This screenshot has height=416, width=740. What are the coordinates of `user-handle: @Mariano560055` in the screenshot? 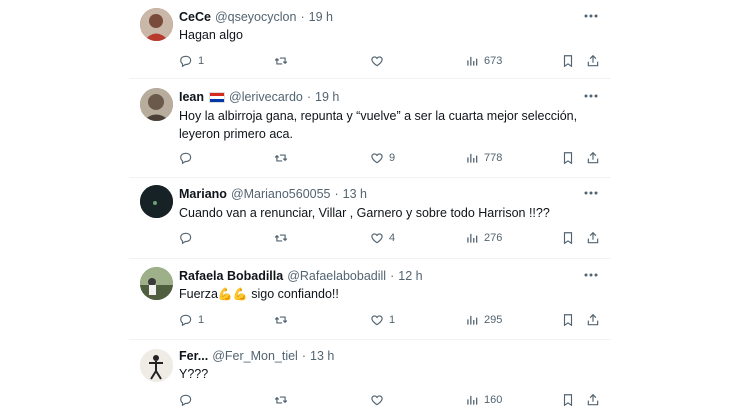 It's located at (281, 194).